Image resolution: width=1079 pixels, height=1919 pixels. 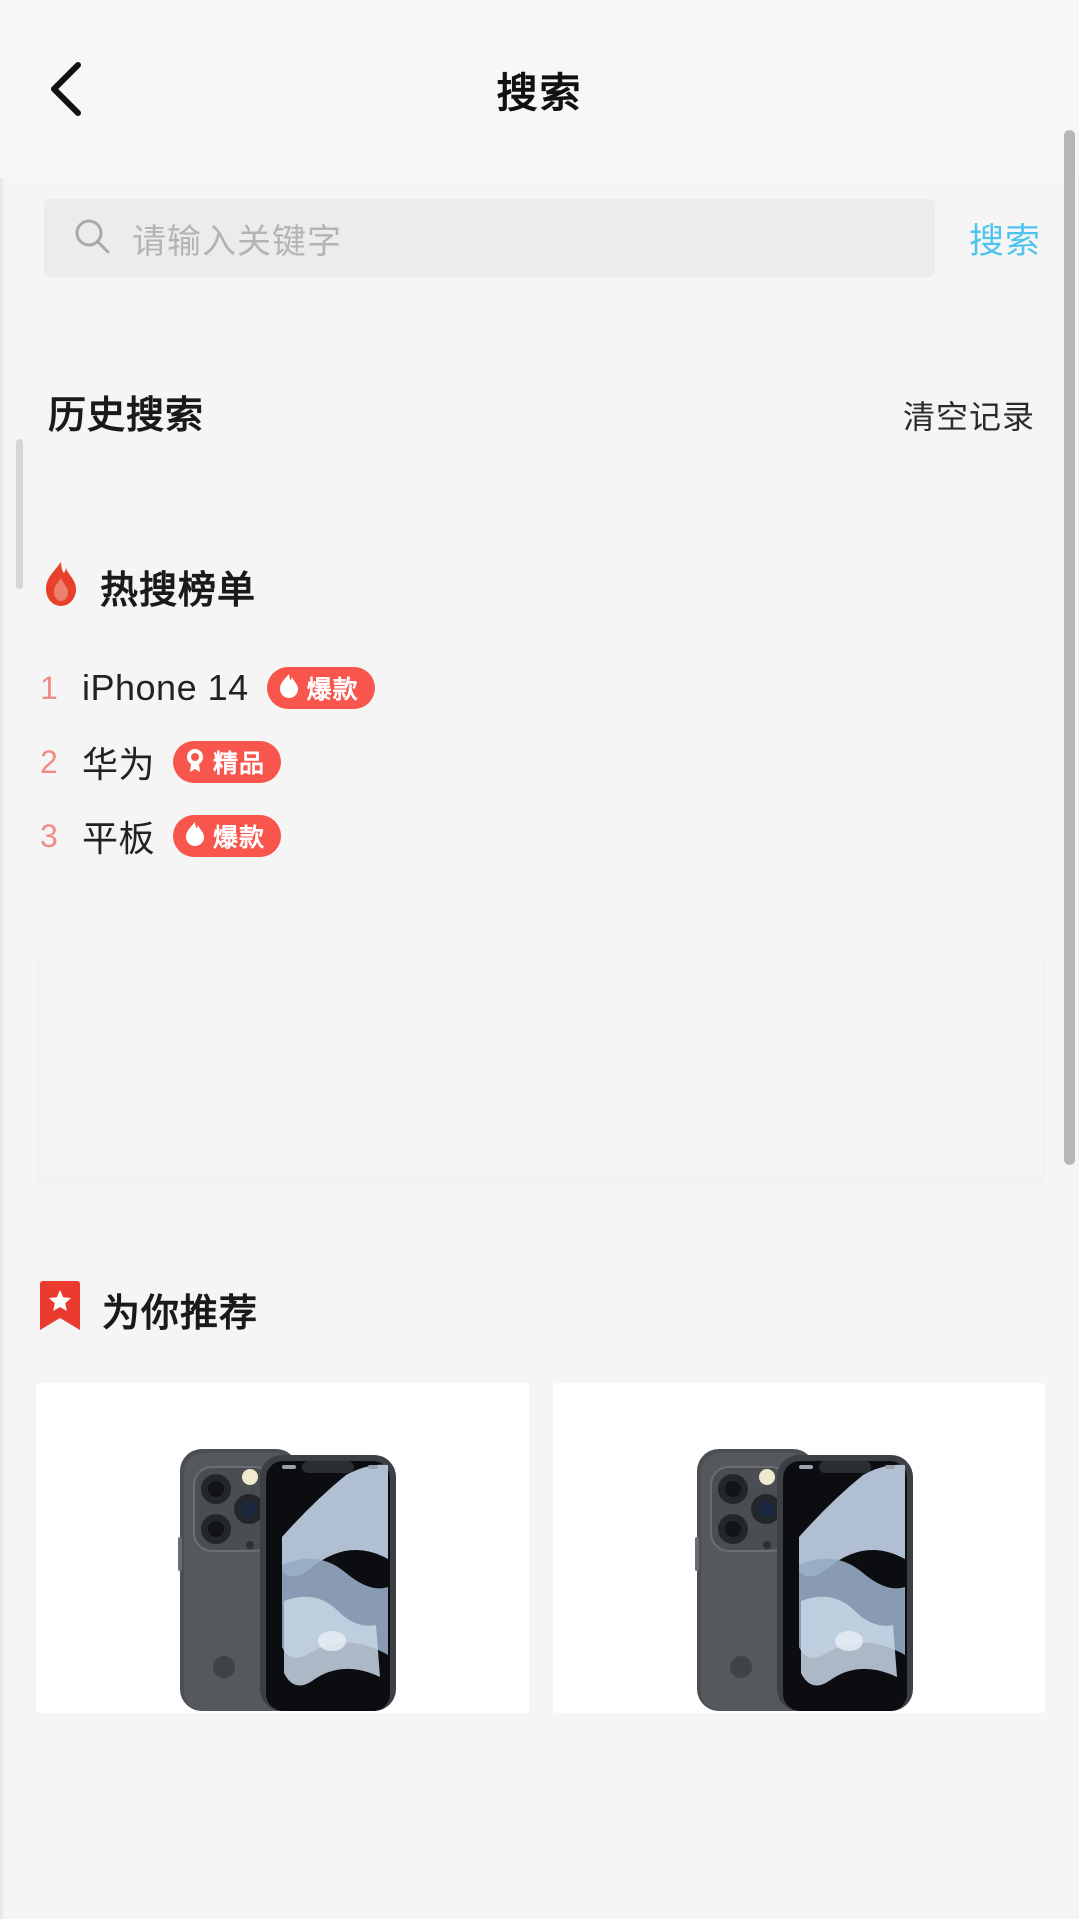 What do you see at coordinates (1005, 238) in the screenshot?
I see `search-submit-button: 搜索` at bounding box center [1005, 238].